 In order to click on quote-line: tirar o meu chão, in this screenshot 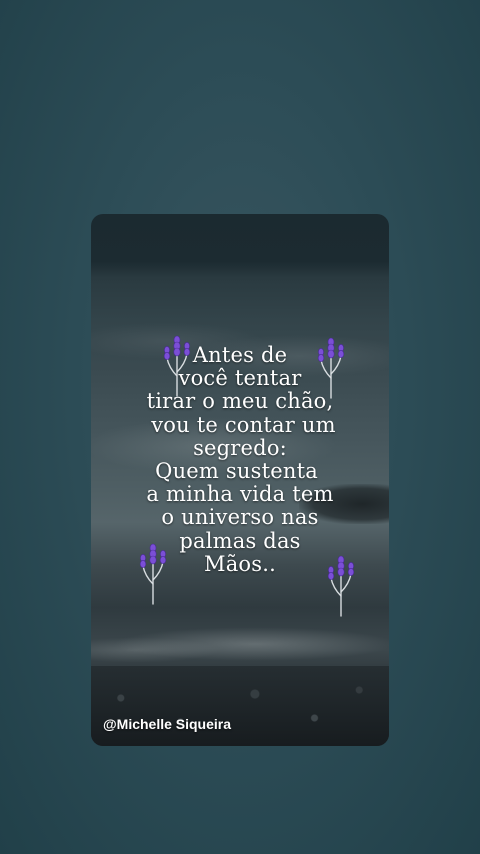, I will do `click(240, 401)`.